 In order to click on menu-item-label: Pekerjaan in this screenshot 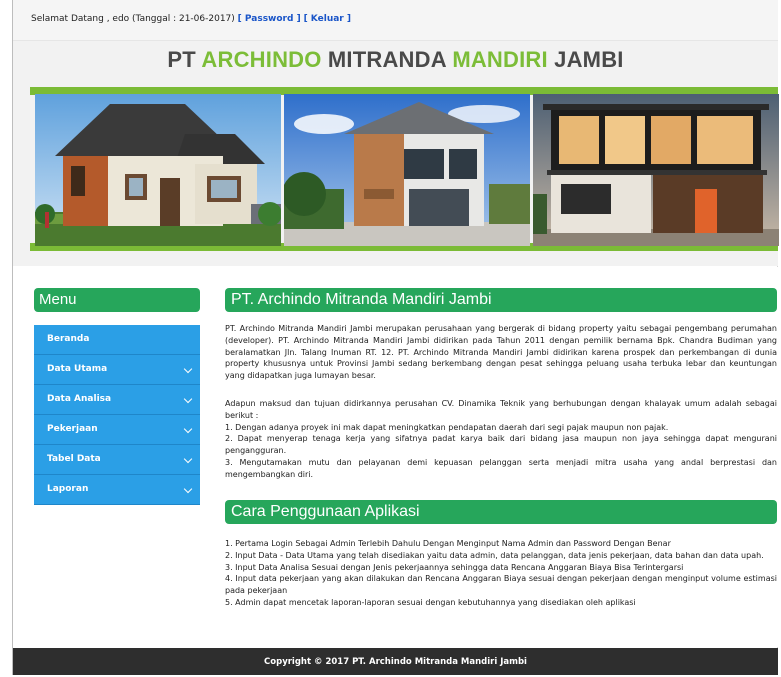, I will do `click(72, 429)`.